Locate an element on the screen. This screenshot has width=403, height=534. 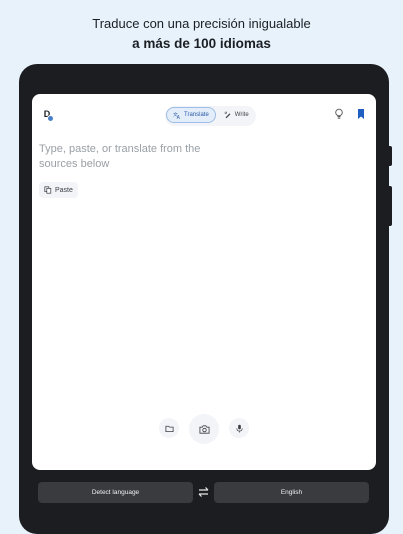
camera-button is located at coordinates (204, 429).